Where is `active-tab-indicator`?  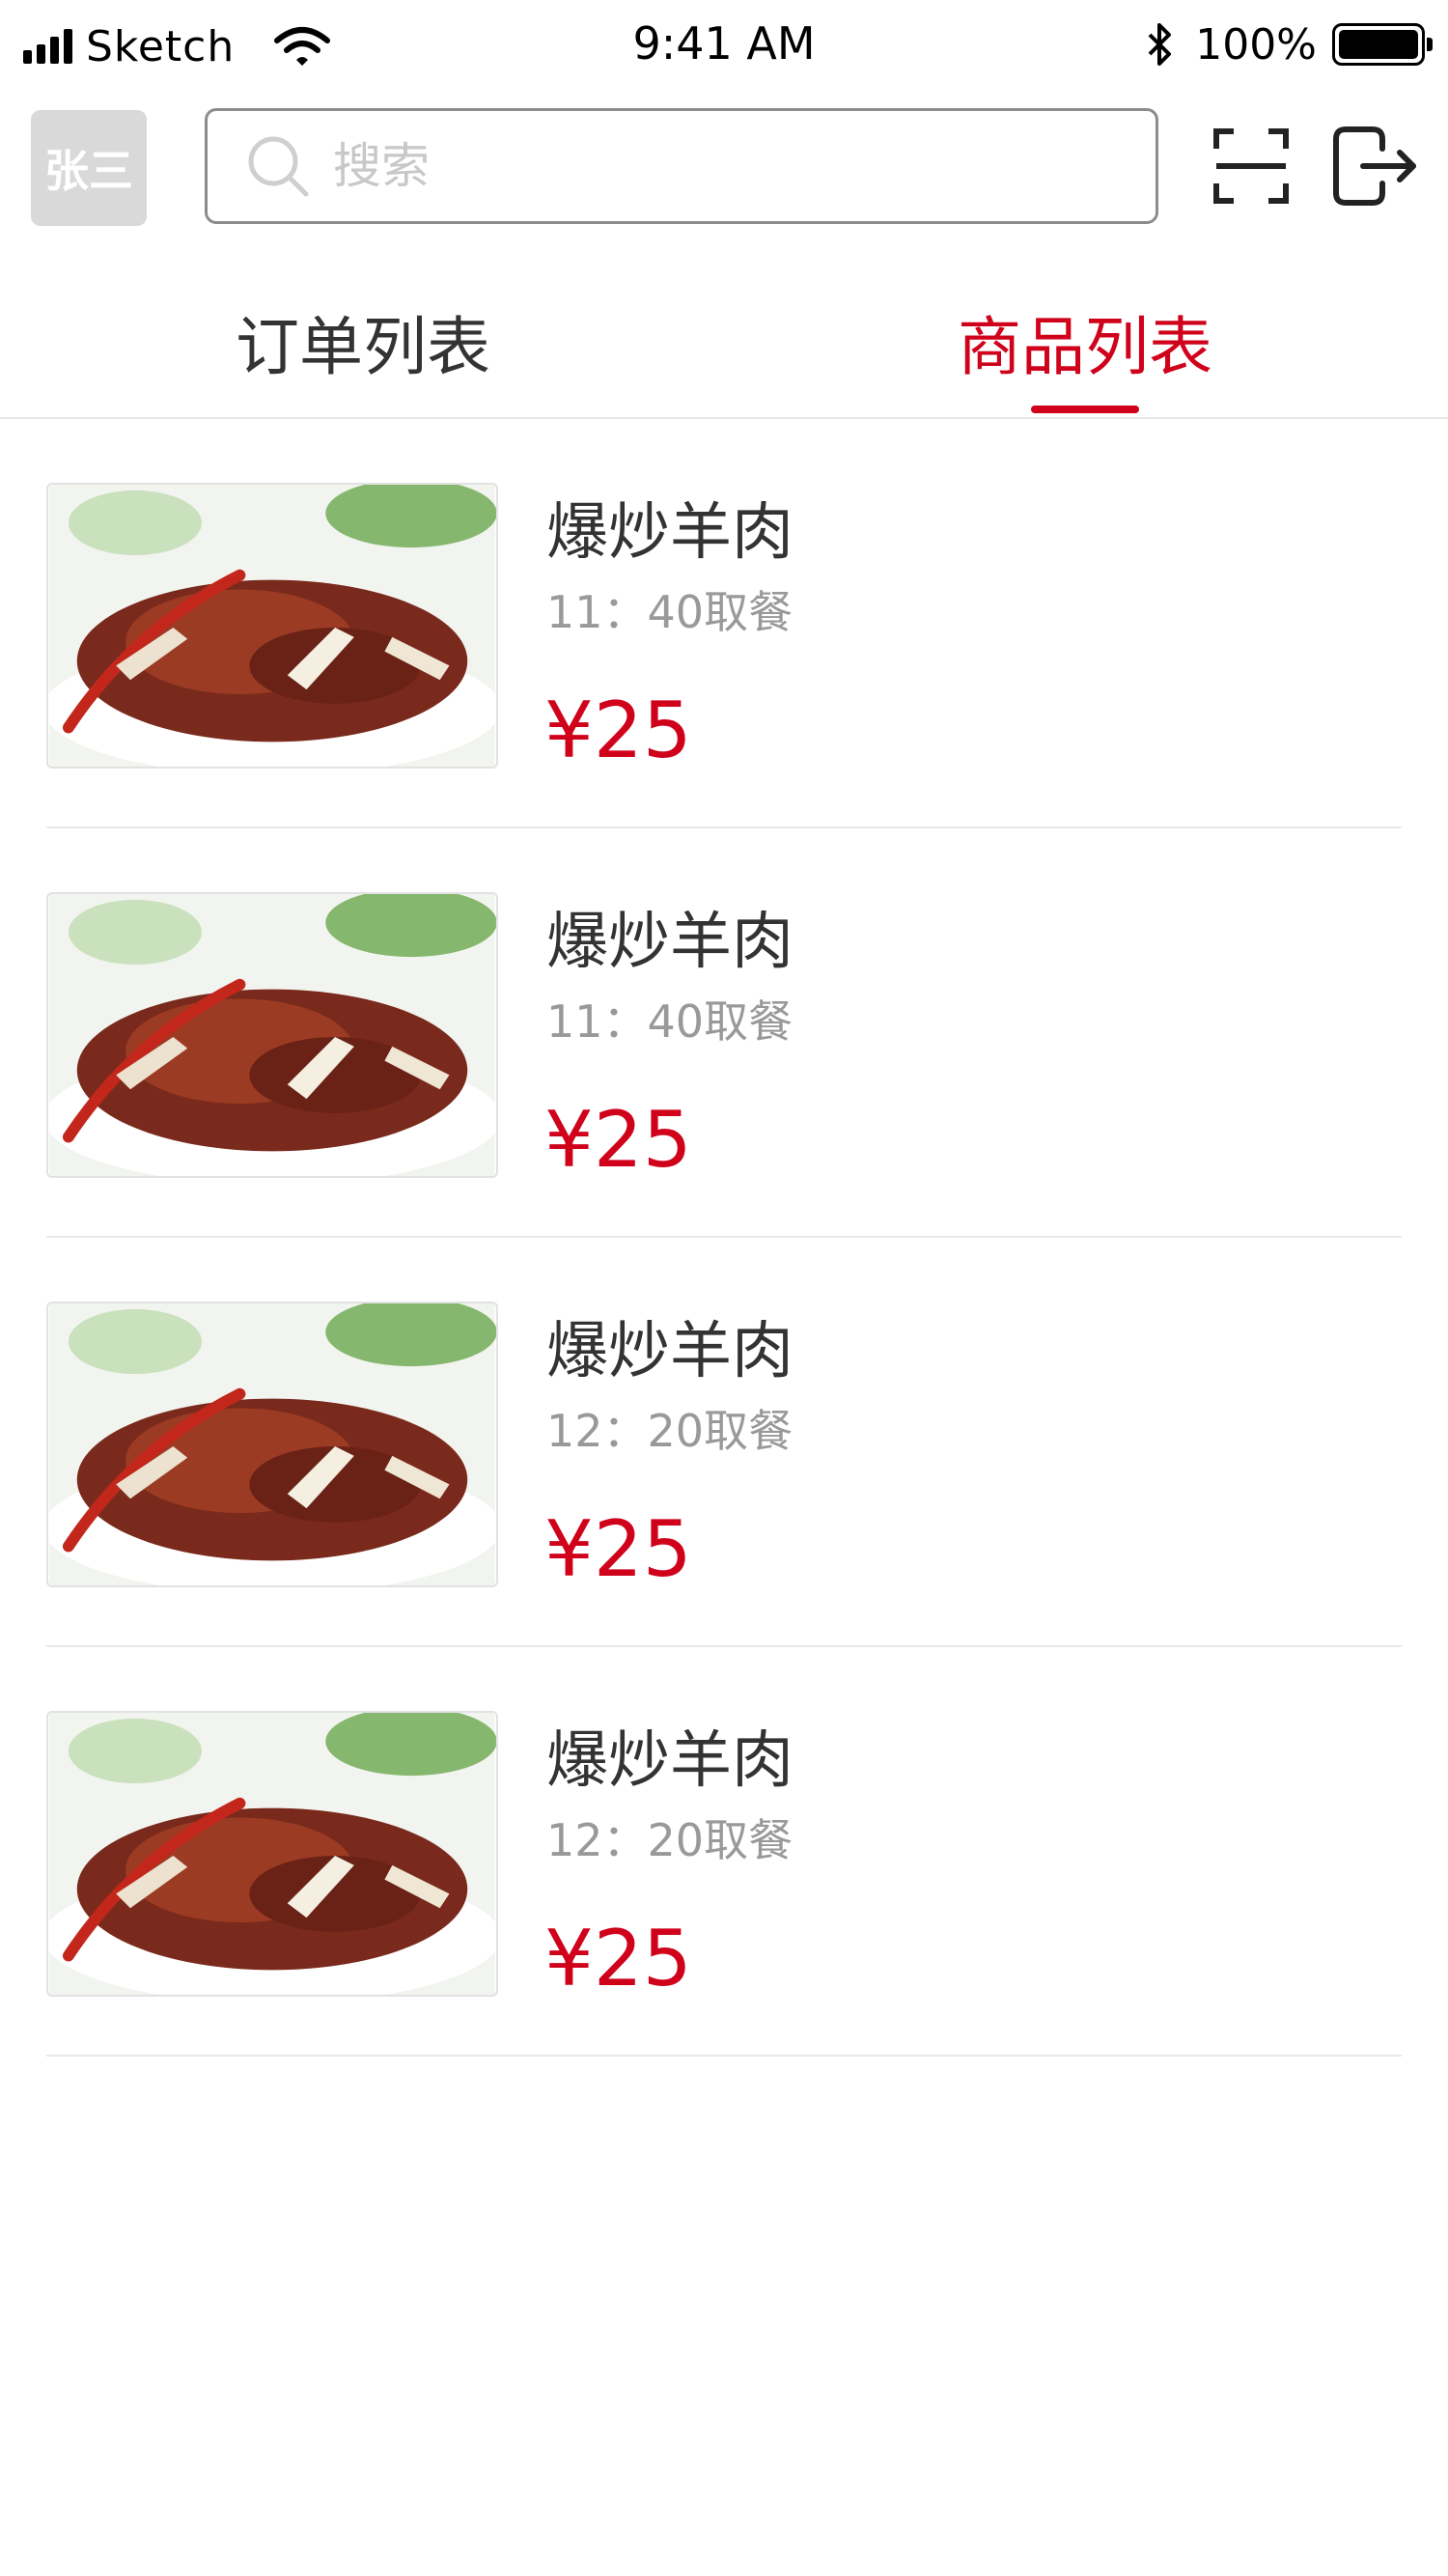
active-tab-indicator is located at coordinates (1085, 410).